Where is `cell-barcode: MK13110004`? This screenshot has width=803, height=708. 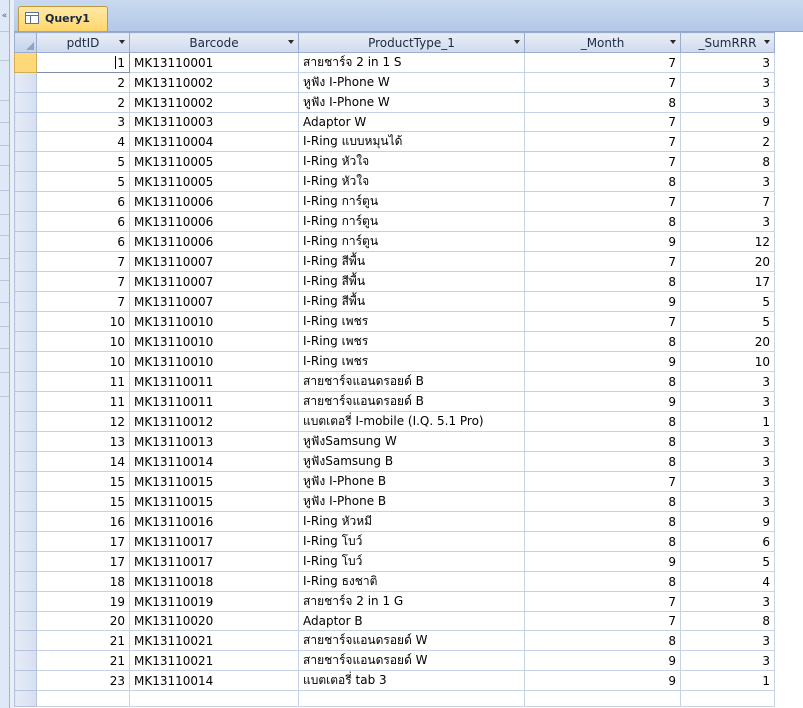
cell-barcode: MK13110004 is located at coordinates (214, 141).